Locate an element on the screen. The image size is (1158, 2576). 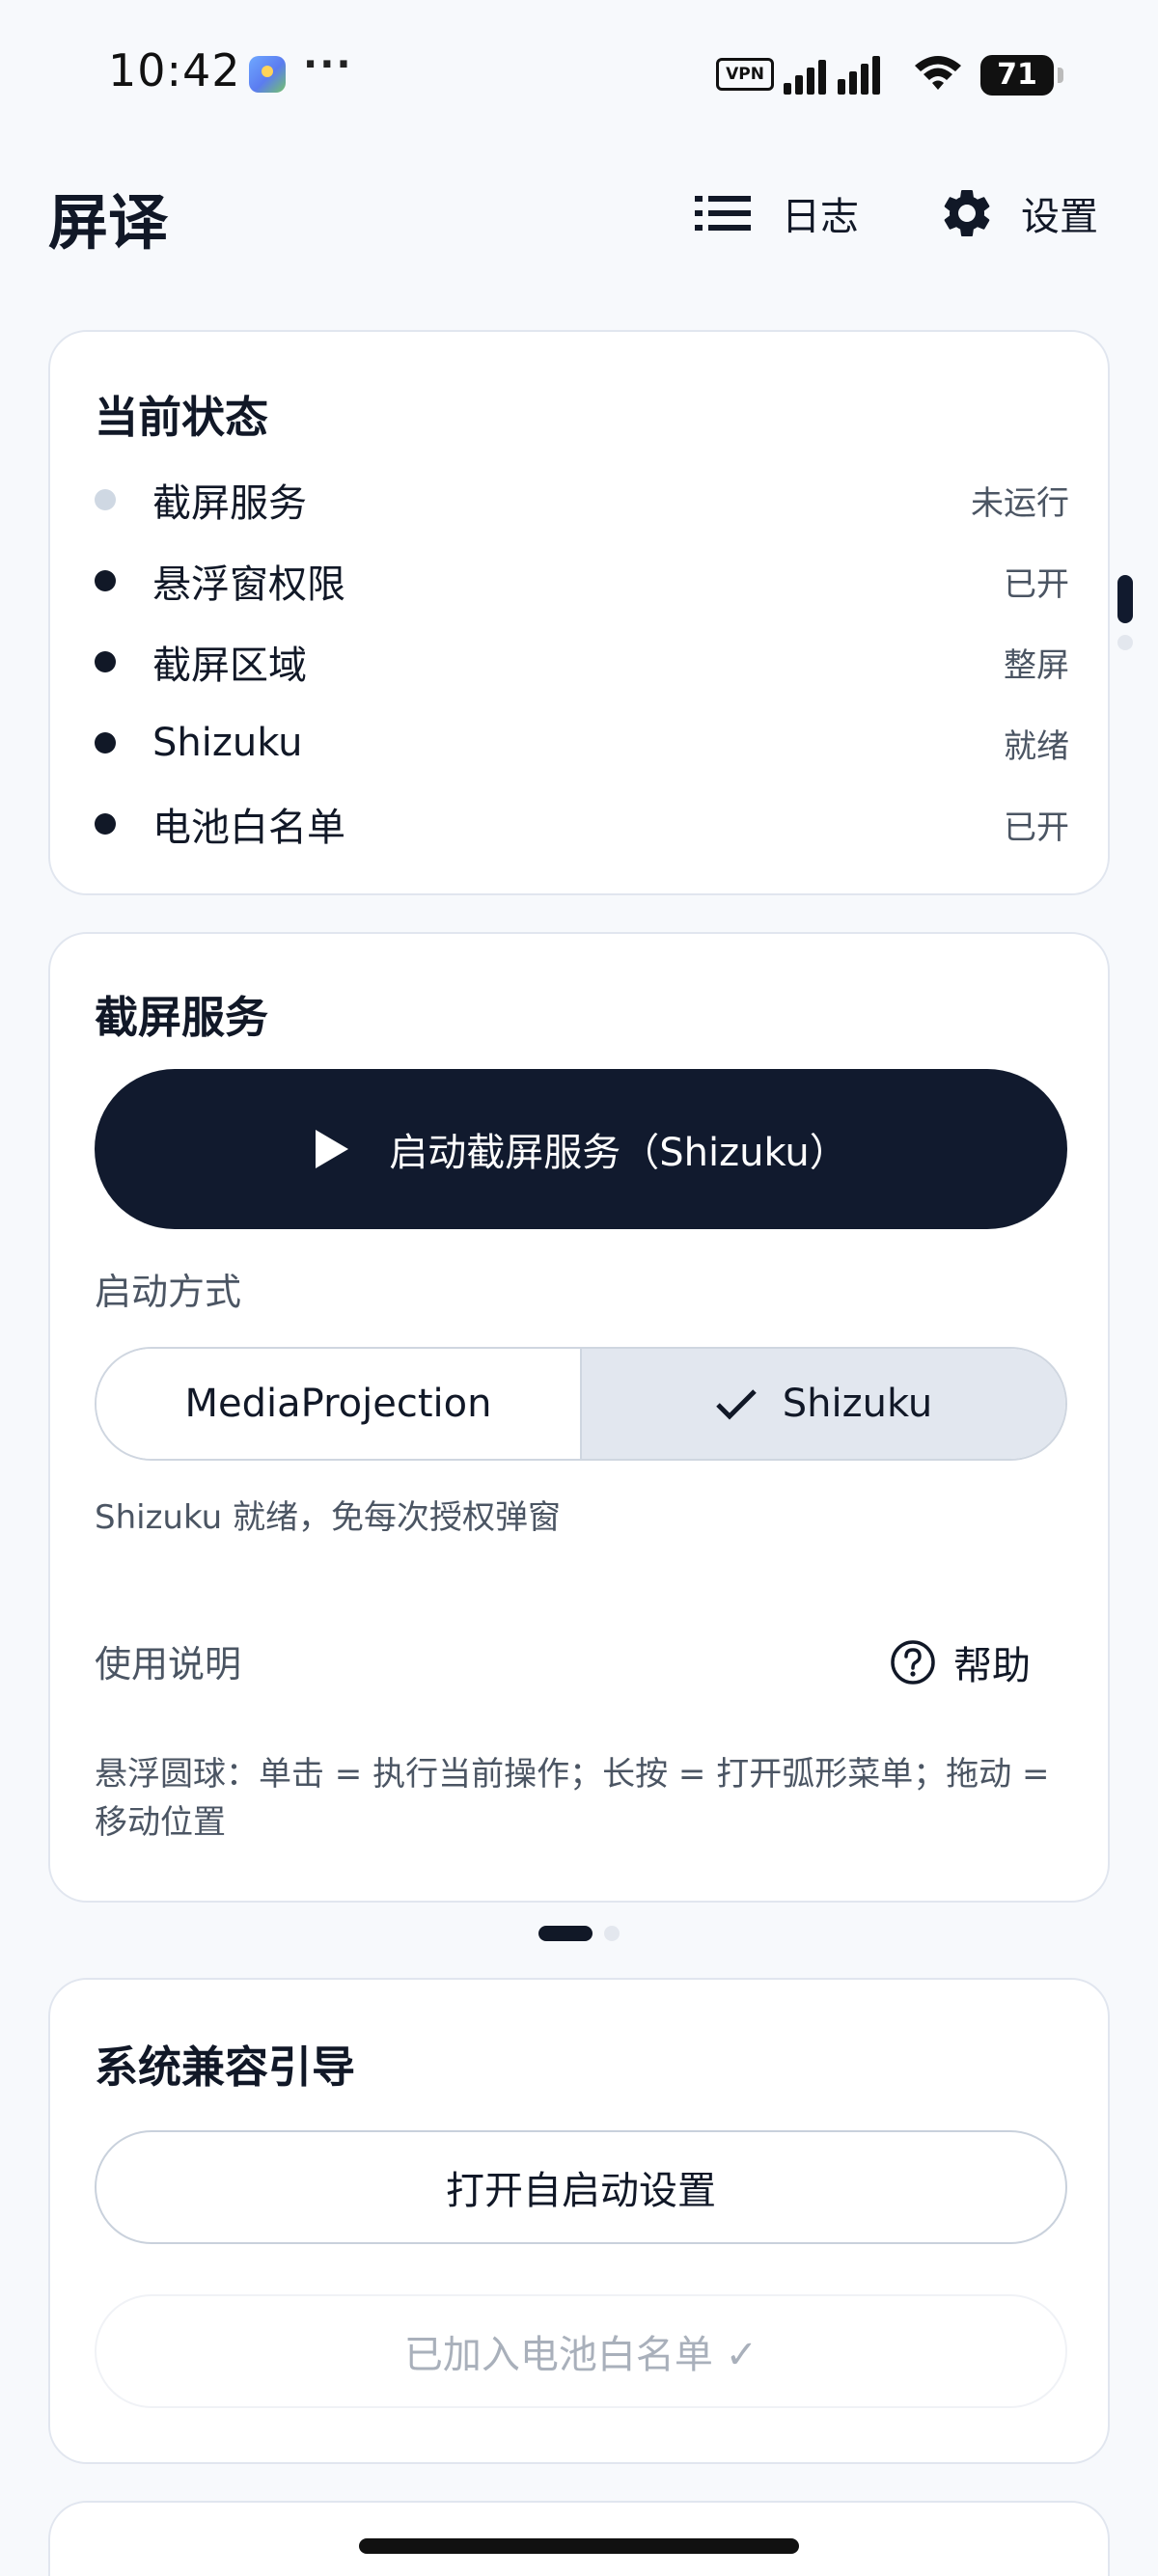
status-label: 截屏区域 is located at coordinates (229, 666).